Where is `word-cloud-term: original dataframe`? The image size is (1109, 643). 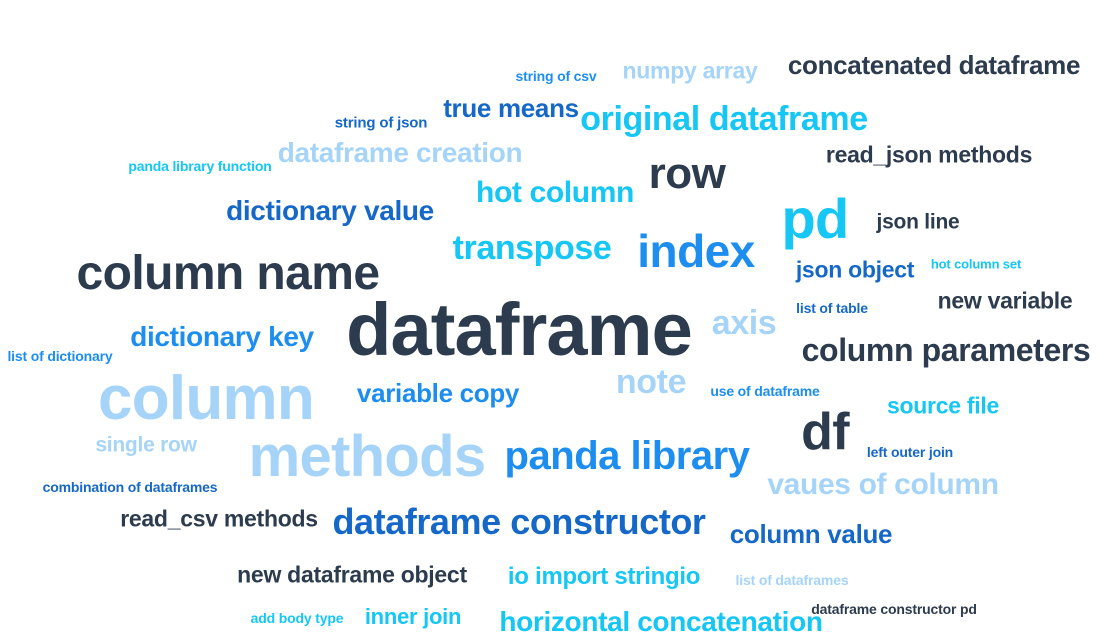
word-cloud-term: original dataframe is located at coordinates (724, 119).